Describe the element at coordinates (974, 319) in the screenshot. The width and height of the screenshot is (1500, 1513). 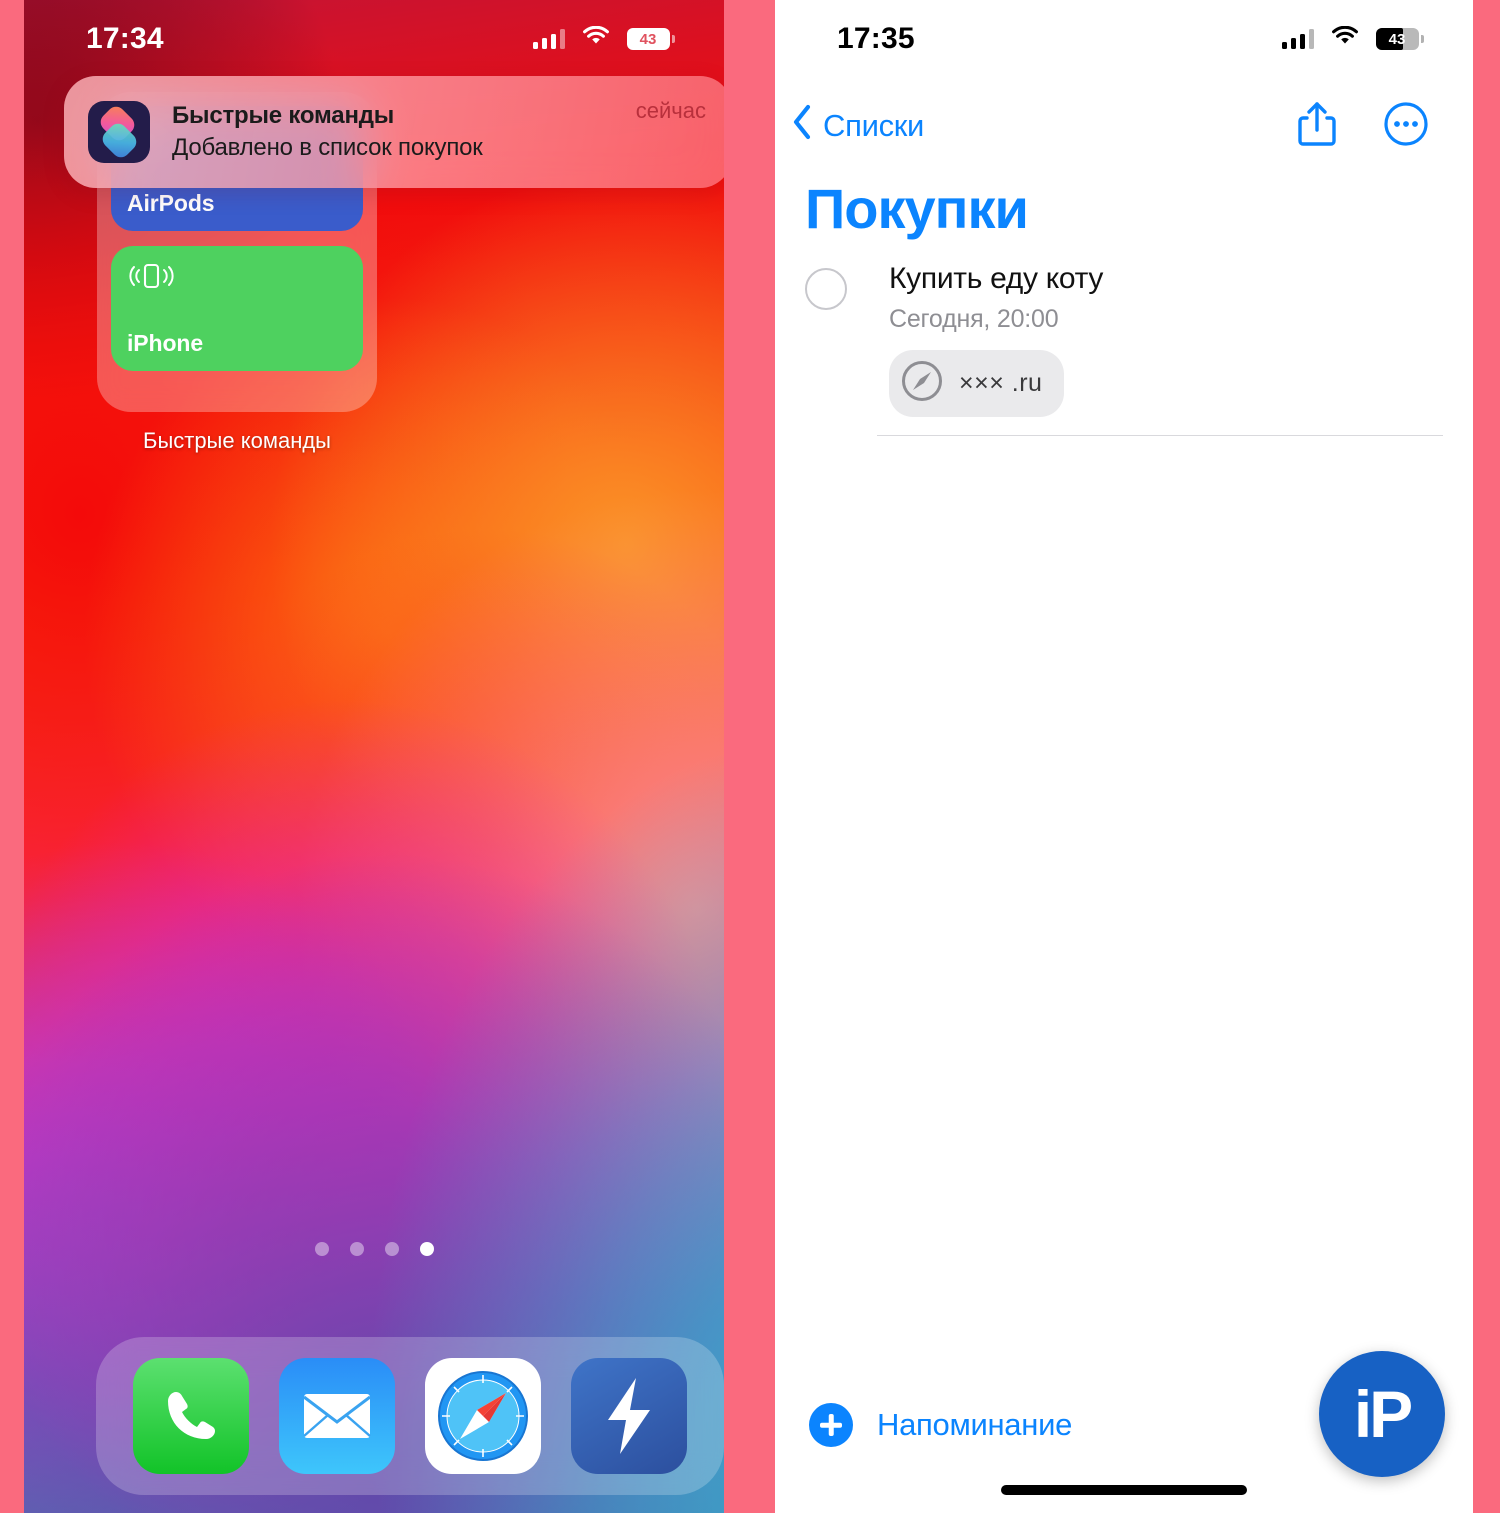
I see `reminder-due-date: Сегодня, 20:00` at that location.